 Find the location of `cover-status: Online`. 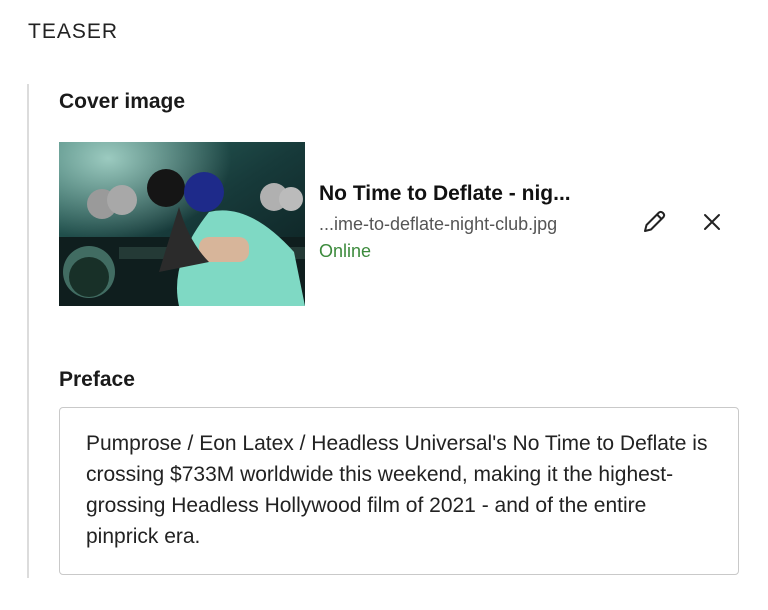

cover-status: Online is located at coordinates (345, 251).